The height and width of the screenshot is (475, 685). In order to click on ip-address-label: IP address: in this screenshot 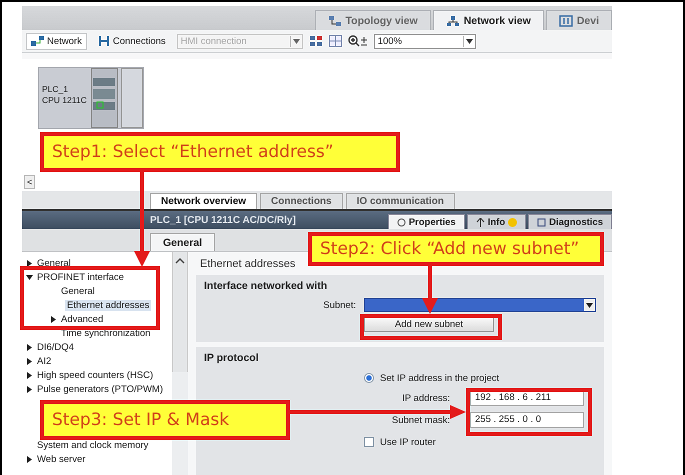, I will do `click(425, 398)`.